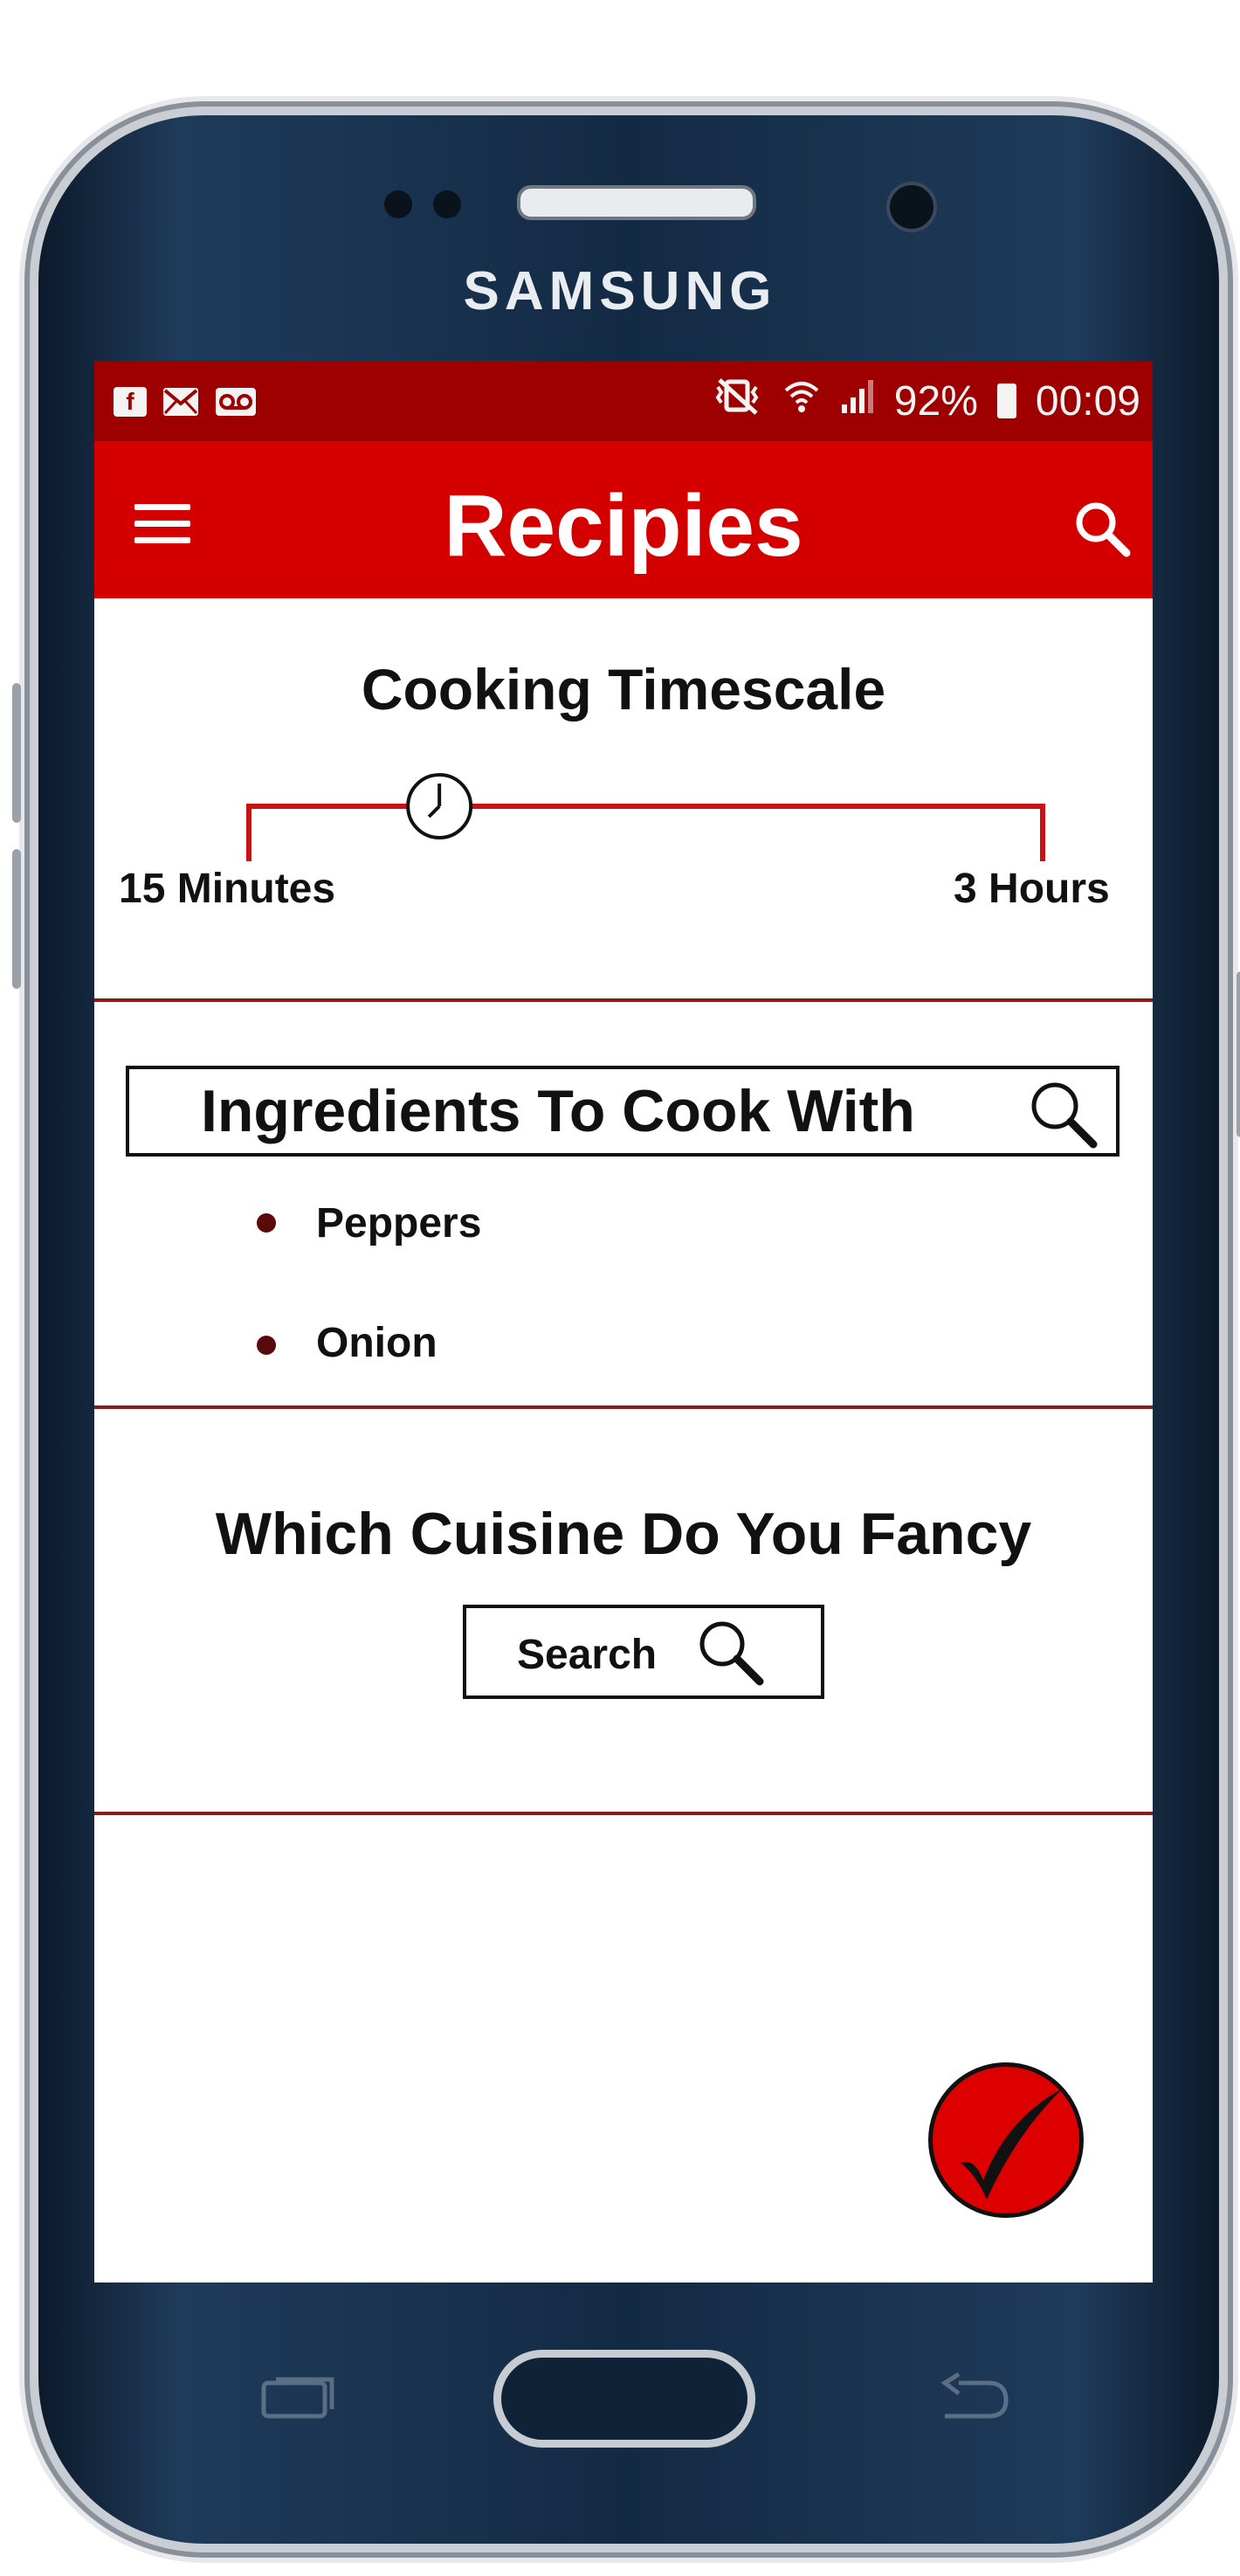  What do you see at coordinates (439, 806) in the screenshot?
I see `clock-icon` at bounding box center [439, 806].